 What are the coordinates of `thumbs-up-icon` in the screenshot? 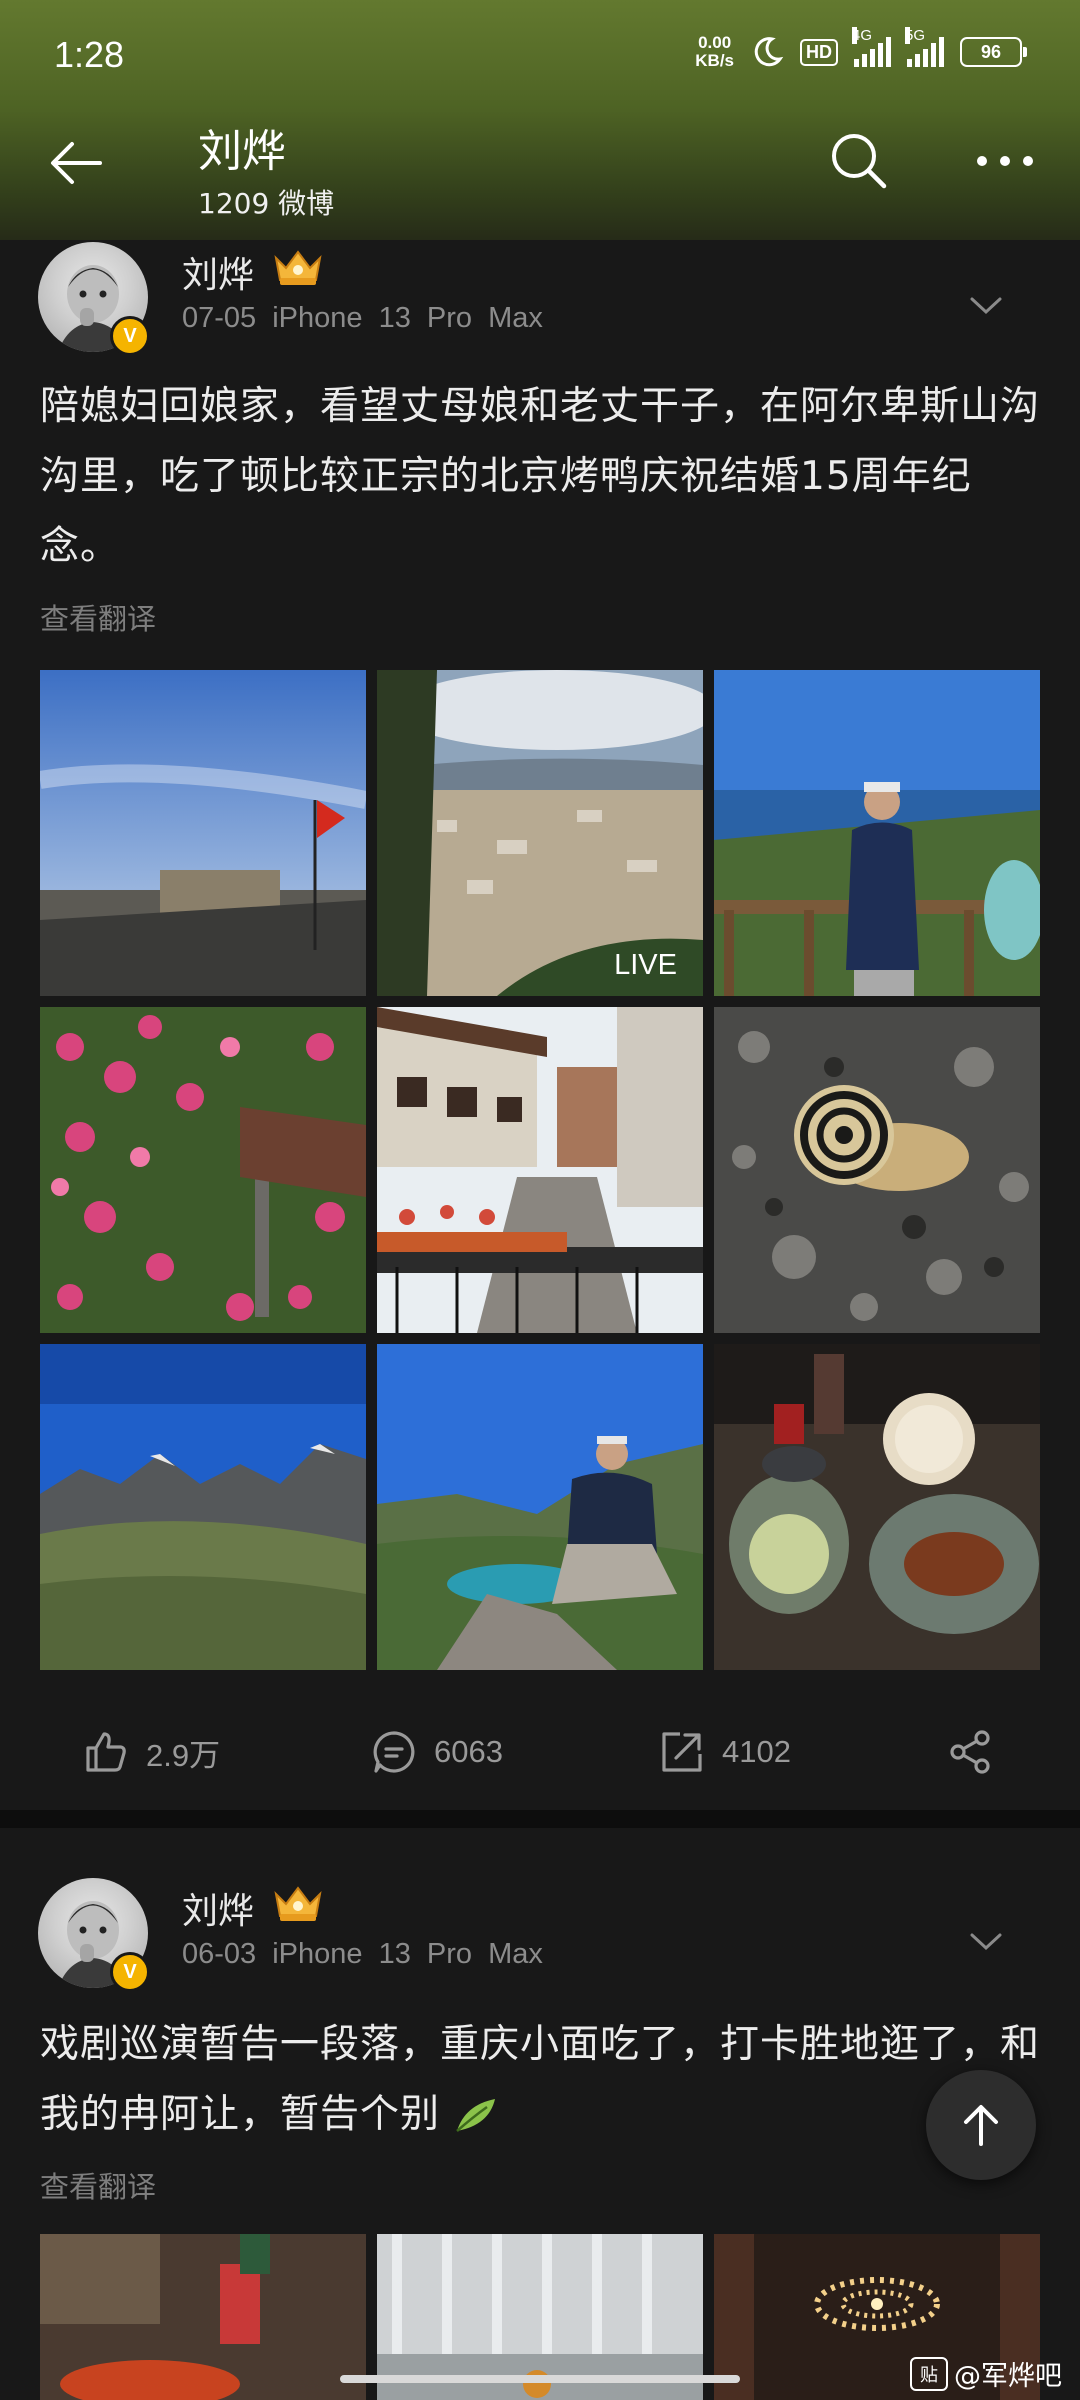 It's located at (106, 1752).